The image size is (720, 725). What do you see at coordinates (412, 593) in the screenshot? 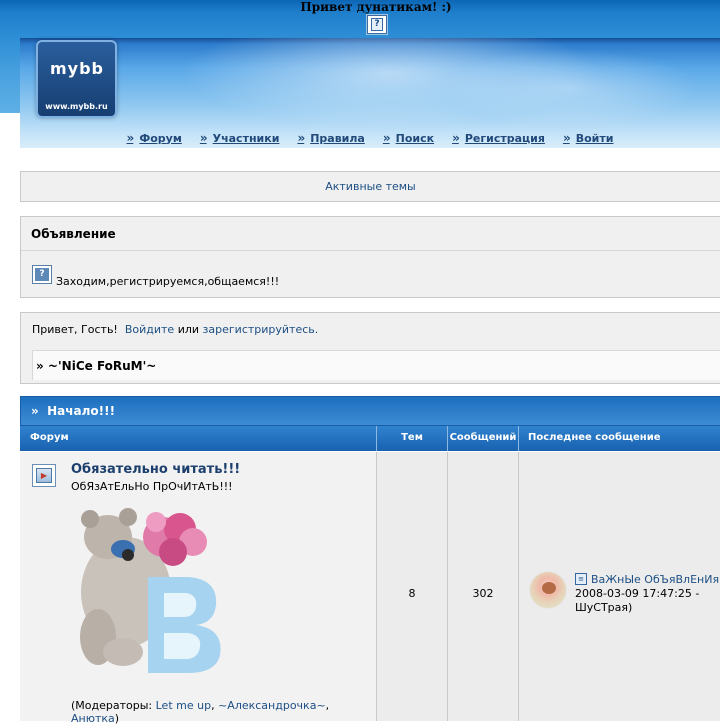
I see `topics-count: 8` at bounding box center [412, 593].